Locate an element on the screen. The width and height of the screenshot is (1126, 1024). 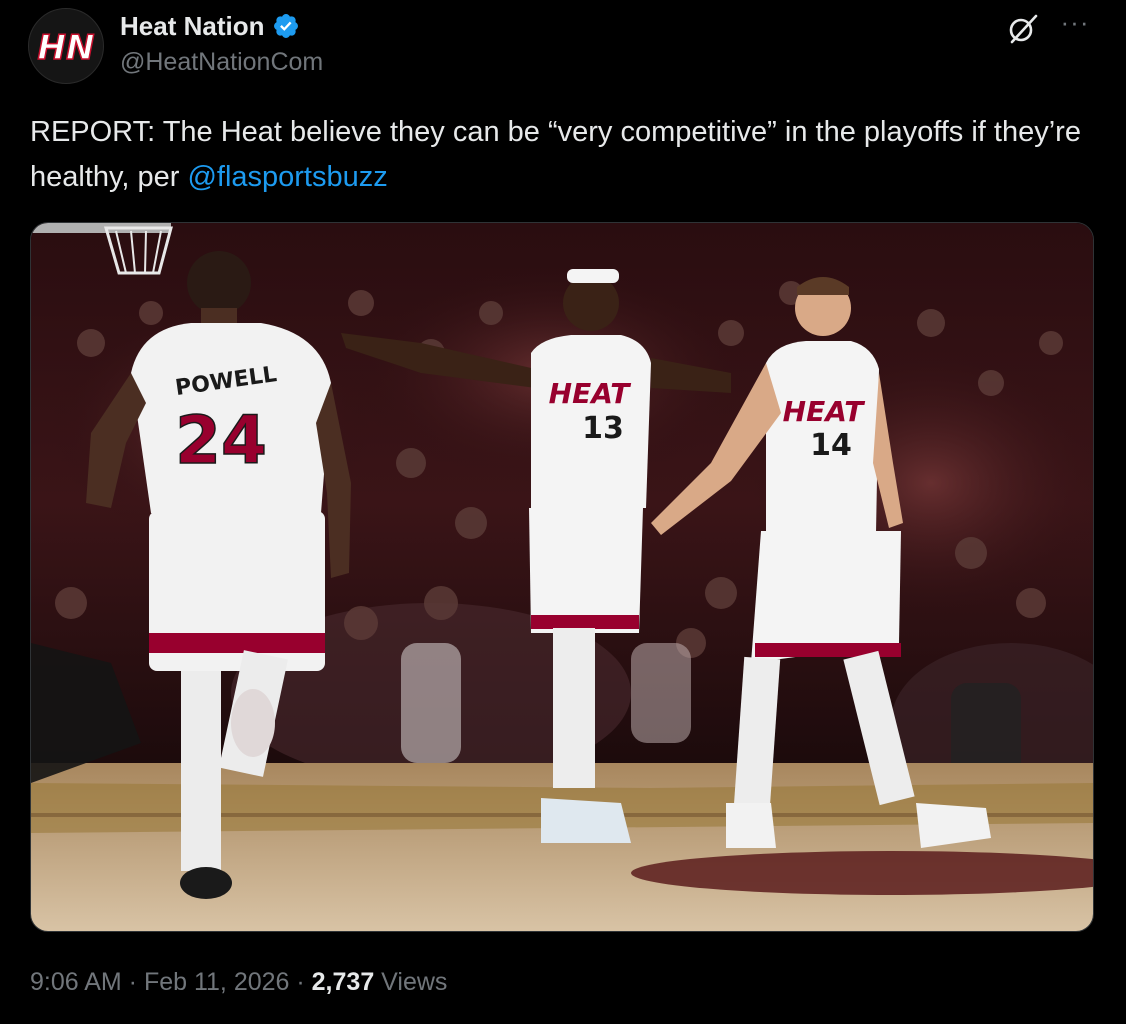
views-count: 2,737 is located at coordinates (343, 982).